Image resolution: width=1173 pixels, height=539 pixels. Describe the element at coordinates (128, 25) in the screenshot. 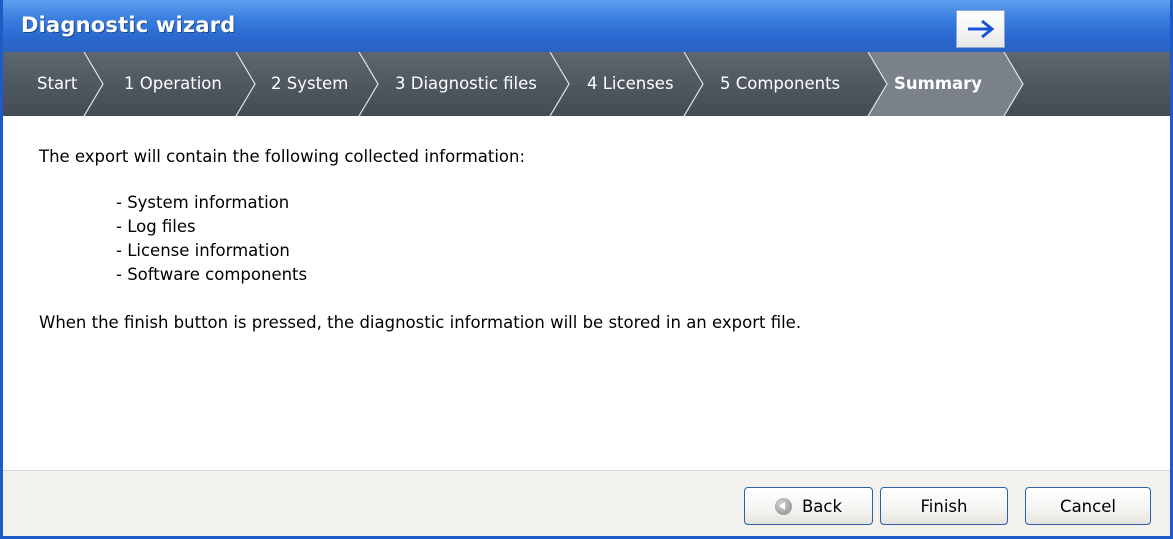

I see `window-title: Diagnostic wizard` at that location.